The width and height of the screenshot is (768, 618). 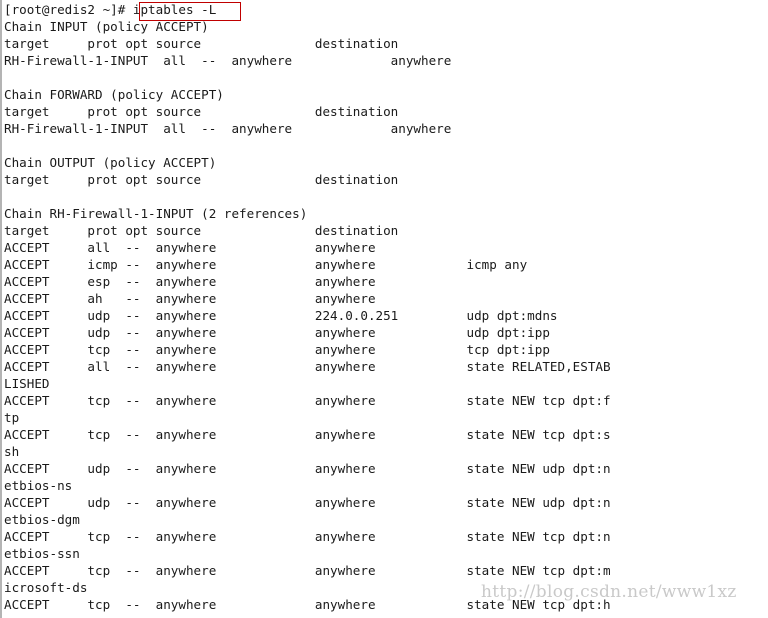 I want to click on terminal-output-line: Chain INPUT (policy ACCEPT), so click(x=106, y=26).